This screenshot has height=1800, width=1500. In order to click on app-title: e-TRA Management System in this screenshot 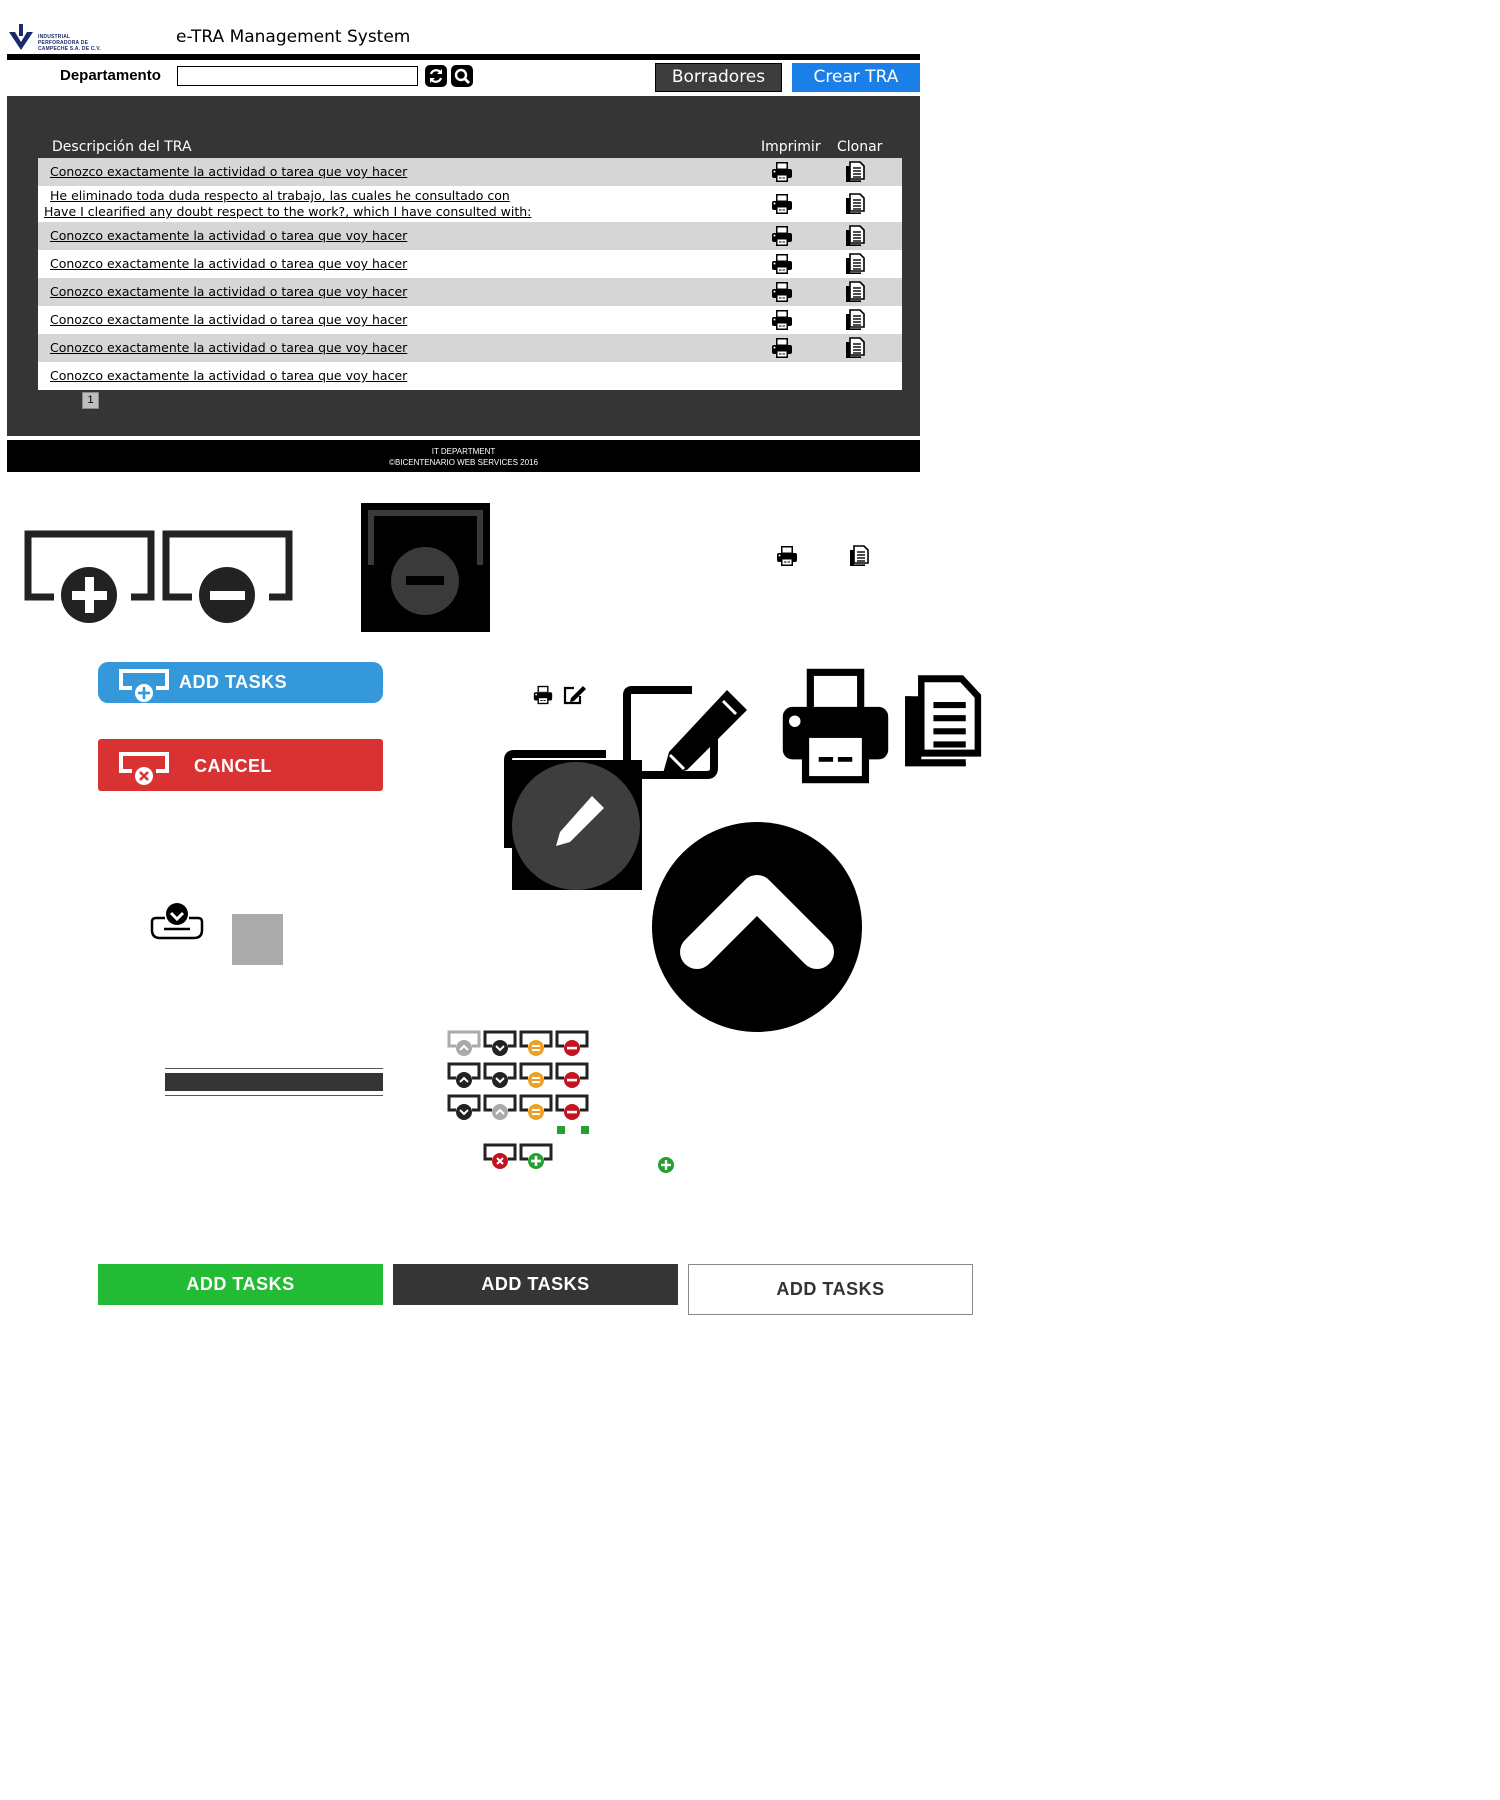, I will do `click(293, 37)`.